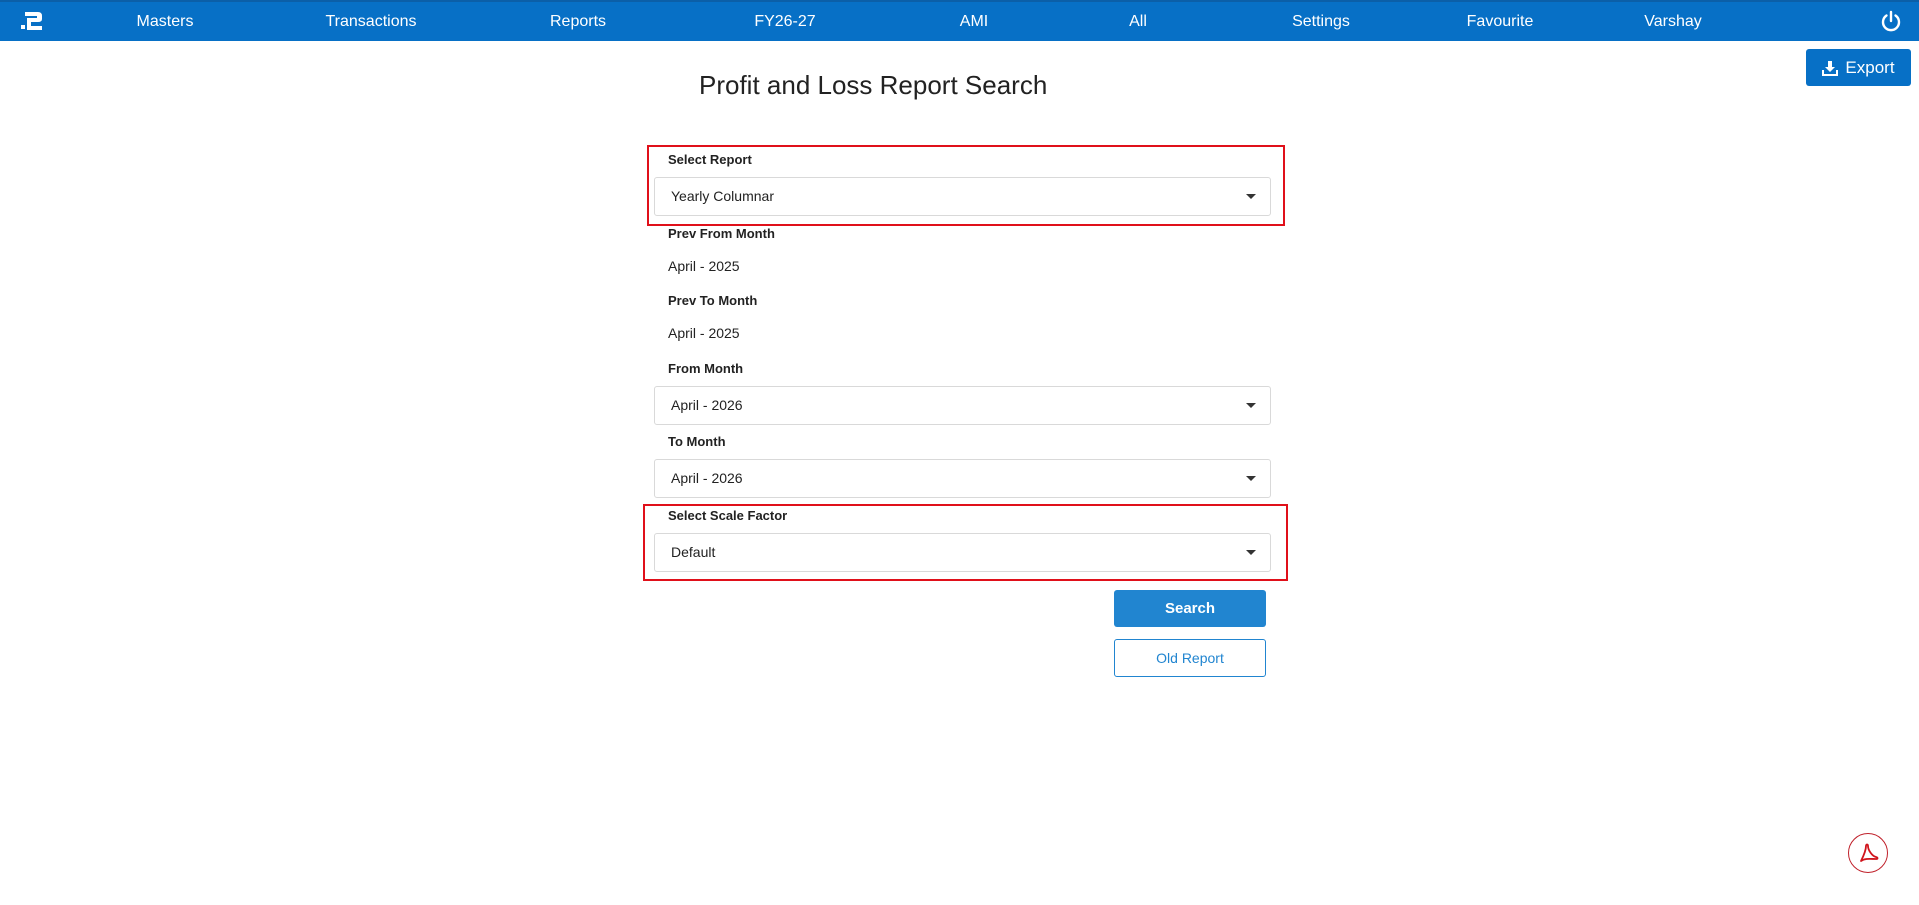  What do you see at coordinates (1500, 21) in the screenshot?
I see `nav-favourite: Favourite` at bounding box center [1500, 21].